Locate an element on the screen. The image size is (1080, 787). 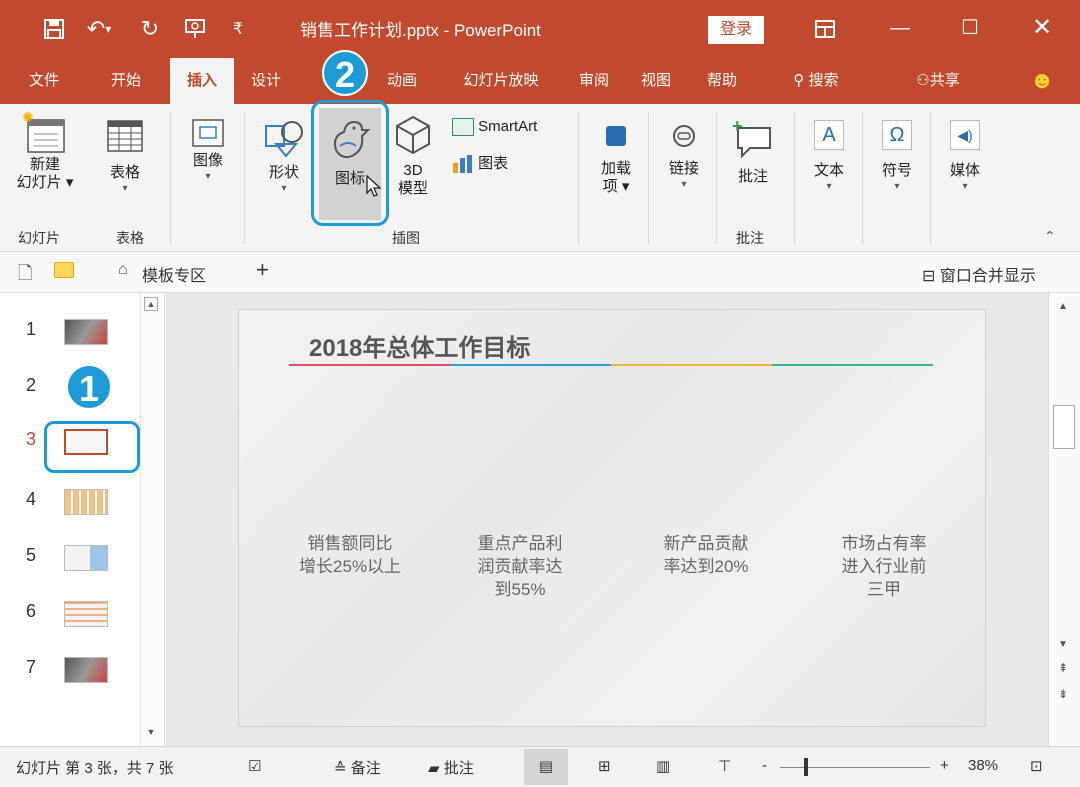
3d-model-button: 3D 模型 is located at coordinates (413, 156).